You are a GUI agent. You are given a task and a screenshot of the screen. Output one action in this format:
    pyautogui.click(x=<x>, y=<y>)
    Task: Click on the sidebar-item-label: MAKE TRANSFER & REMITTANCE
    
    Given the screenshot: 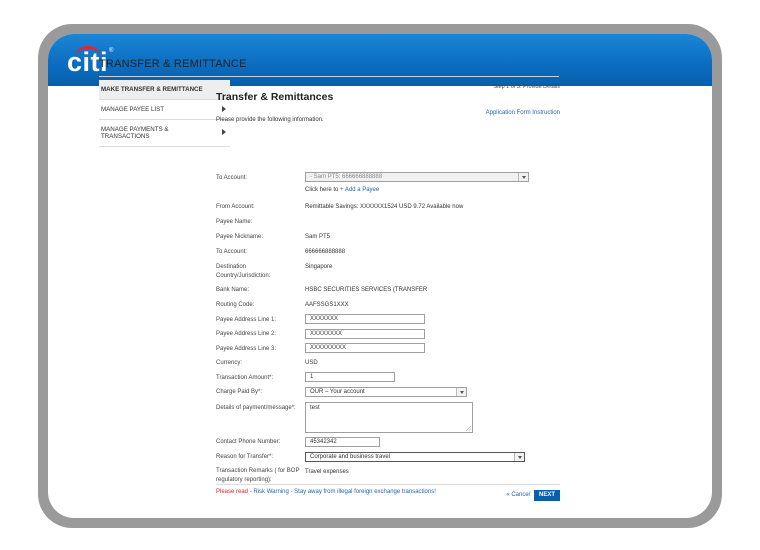 What is the action you would take?
    pyautogui.click(x=152, y=89)
    